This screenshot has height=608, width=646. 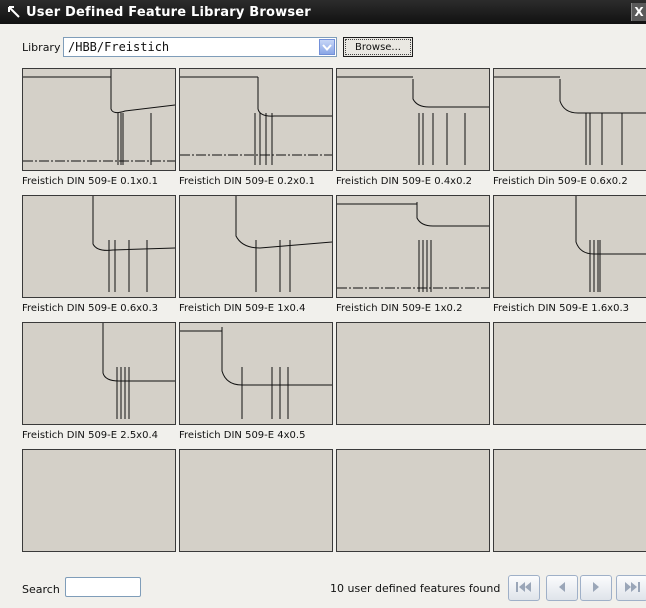 I want to click on next-page-button, so click(x=596, y=588).